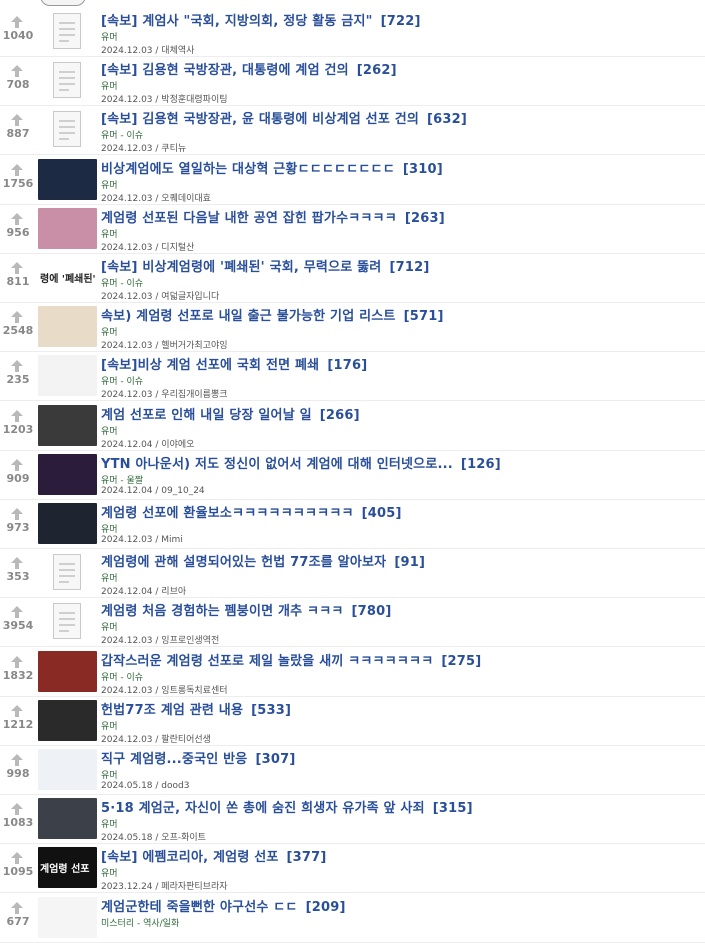  What do you see at coordinates (227, 513) in the screenshot?
I see `post-title-text: 계엄령 선포에 환율보소ㅋㅋㅋㅋㅋㅋㅋㅋㅋㅋ` at bounding box center [227, 513].